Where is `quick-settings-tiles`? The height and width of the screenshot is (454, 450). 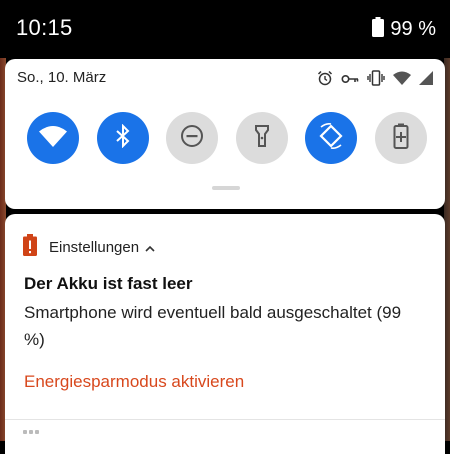 quick-settings-tiles is located at coordinates (227, 138).